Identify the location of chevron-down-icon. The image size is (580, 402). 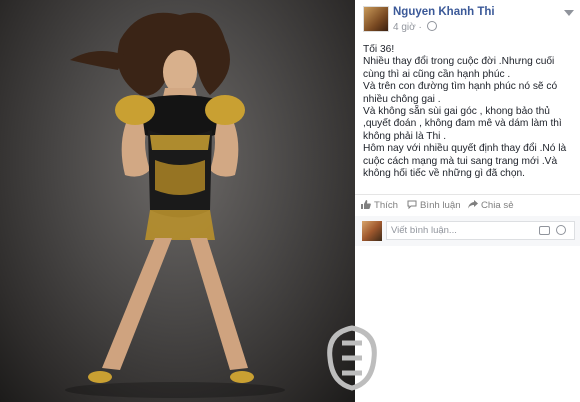
(569, 13).